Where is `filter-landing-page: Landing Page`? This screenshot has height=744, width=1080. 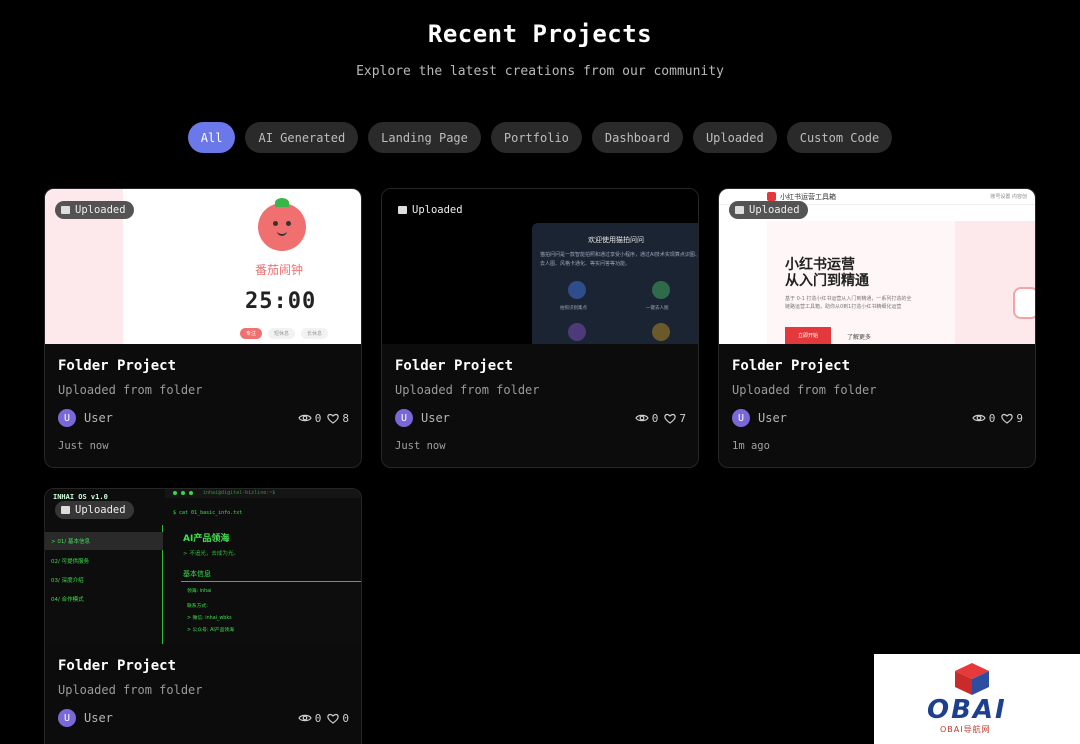 filter-landing-page: Landing Page is located at coordinates (424, 137).